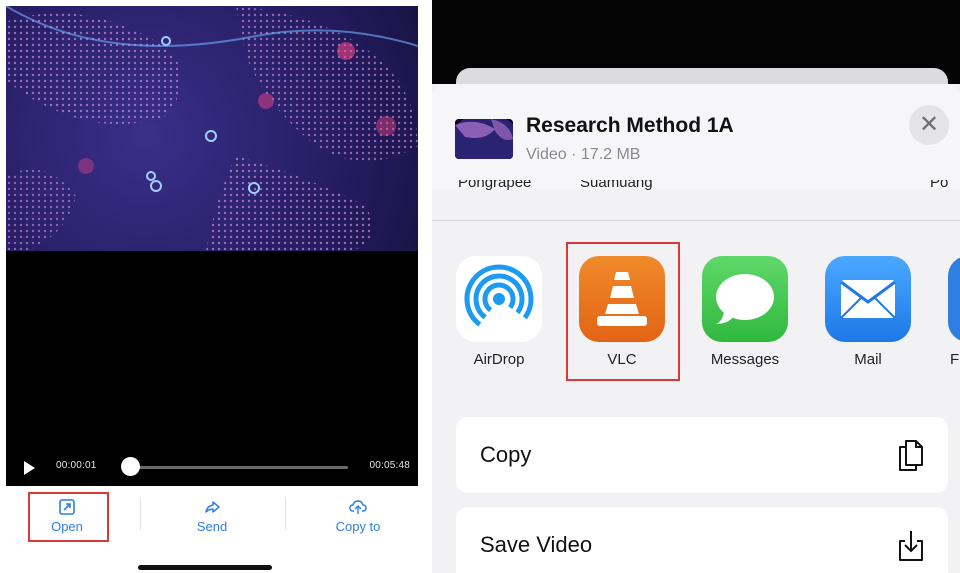  I want to click on save-video-action: Save Video, so click(702, 540).